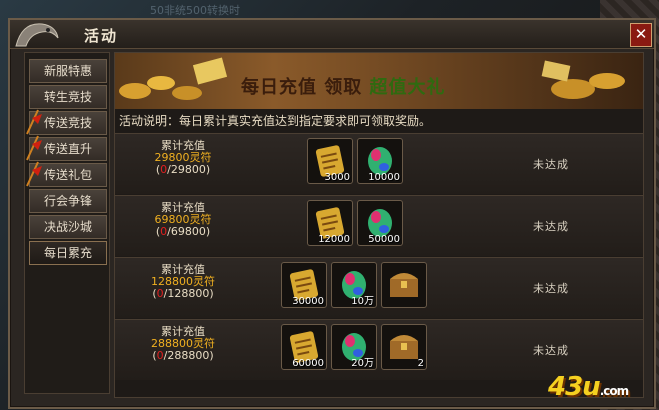  What do you see at coordinates (362, 301) in the screenshot?
I see `reward-count: 10万` at bounding box center [362, 301].